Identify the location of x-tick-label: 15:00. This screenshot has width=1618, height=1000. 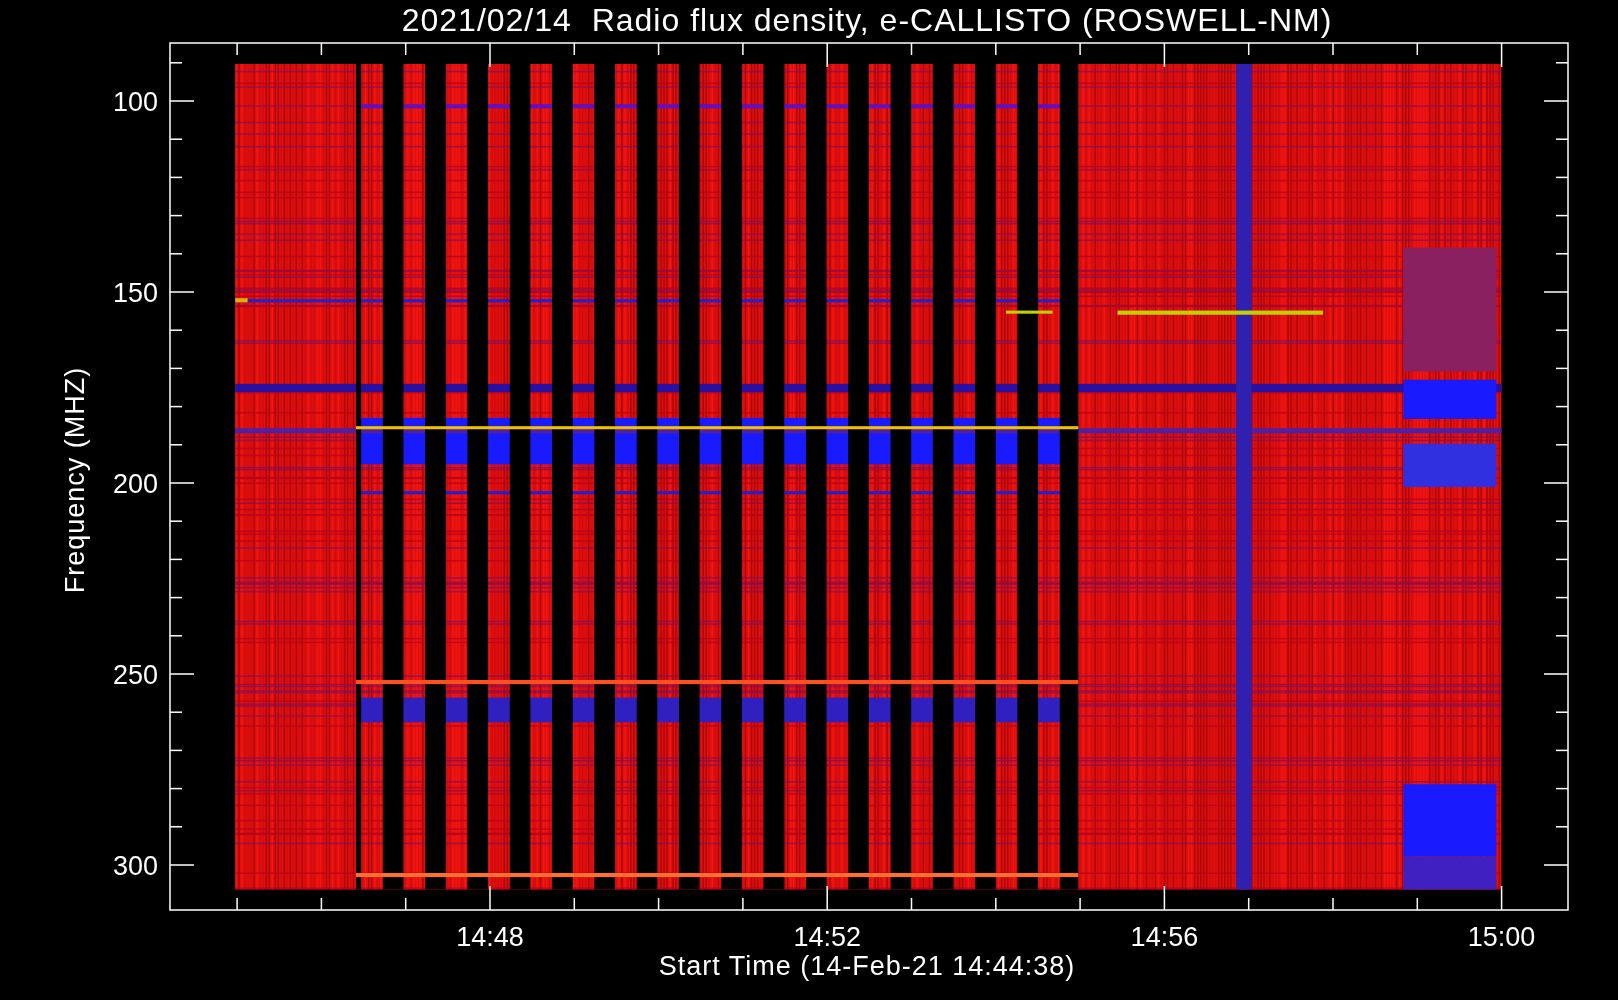
(1501, 937).